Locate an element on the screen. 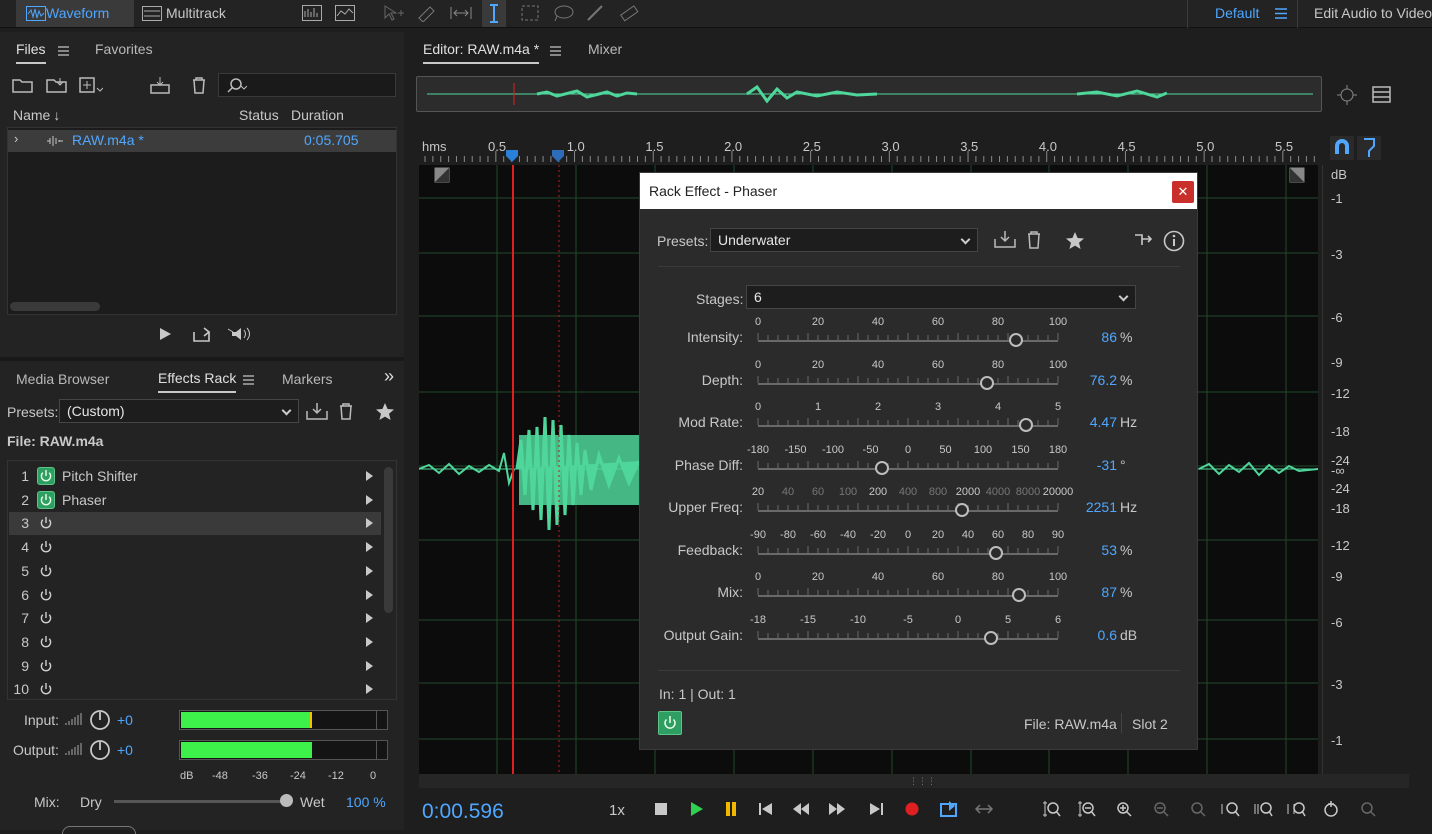  slip-tool-icon is located at coordinates (461, 13).